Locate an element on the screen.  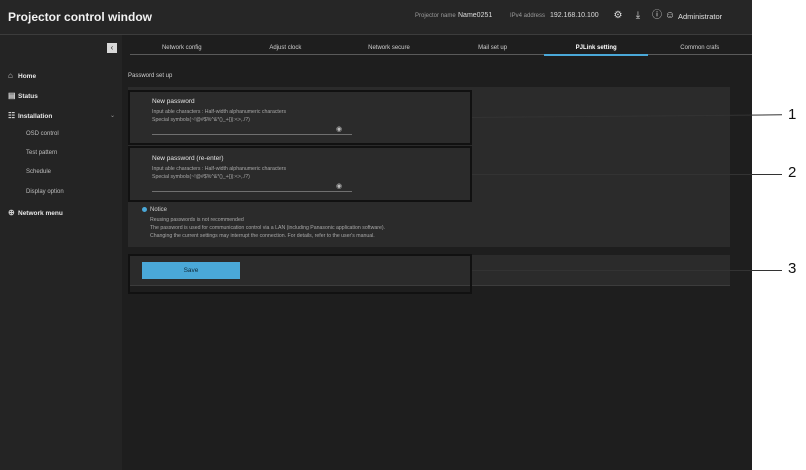
sidebar-item-schedule: Schedule is located at coordinates (38, 172).